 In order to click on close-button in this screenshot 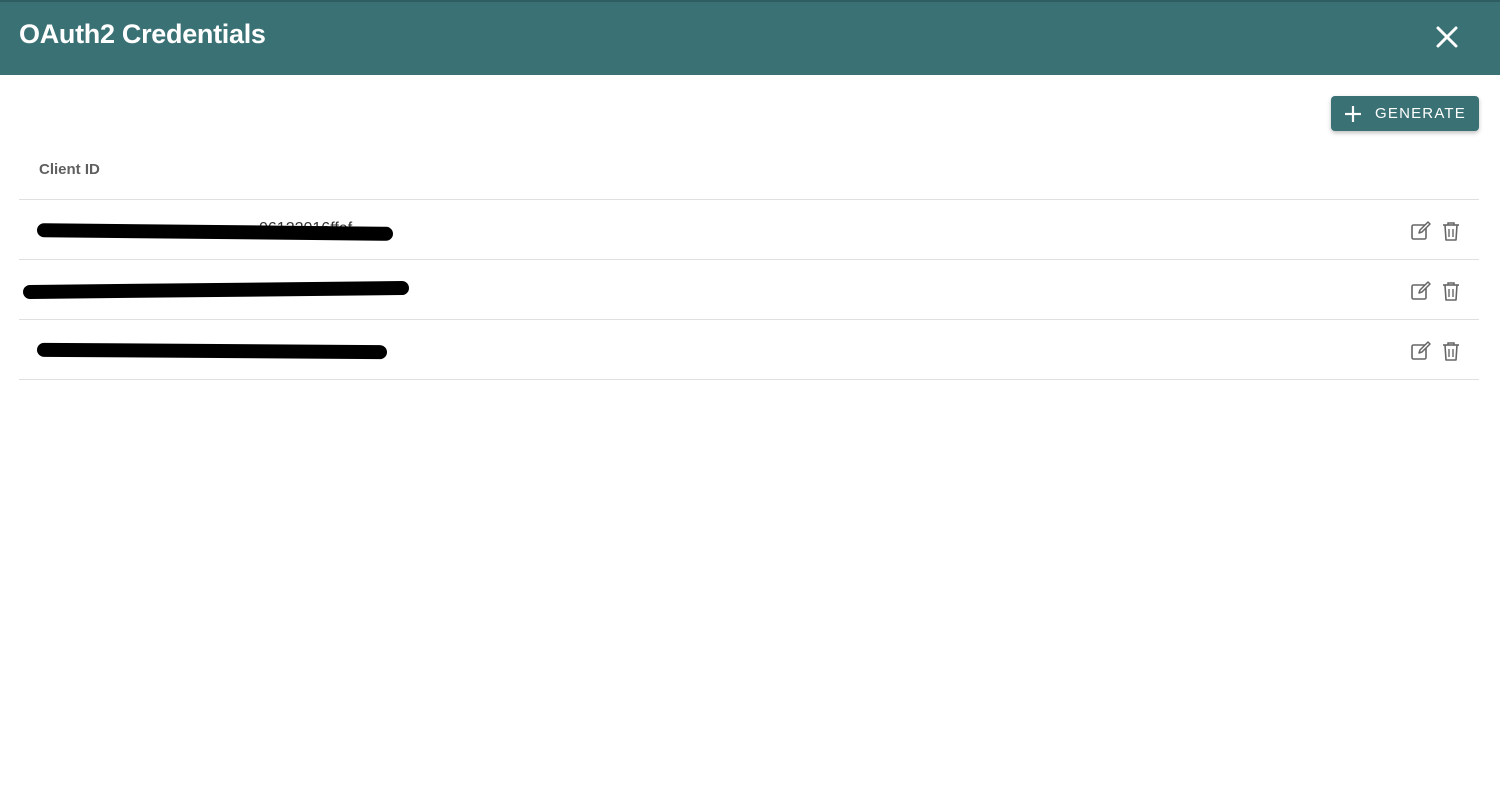, I will do `click(1447, 37)`.